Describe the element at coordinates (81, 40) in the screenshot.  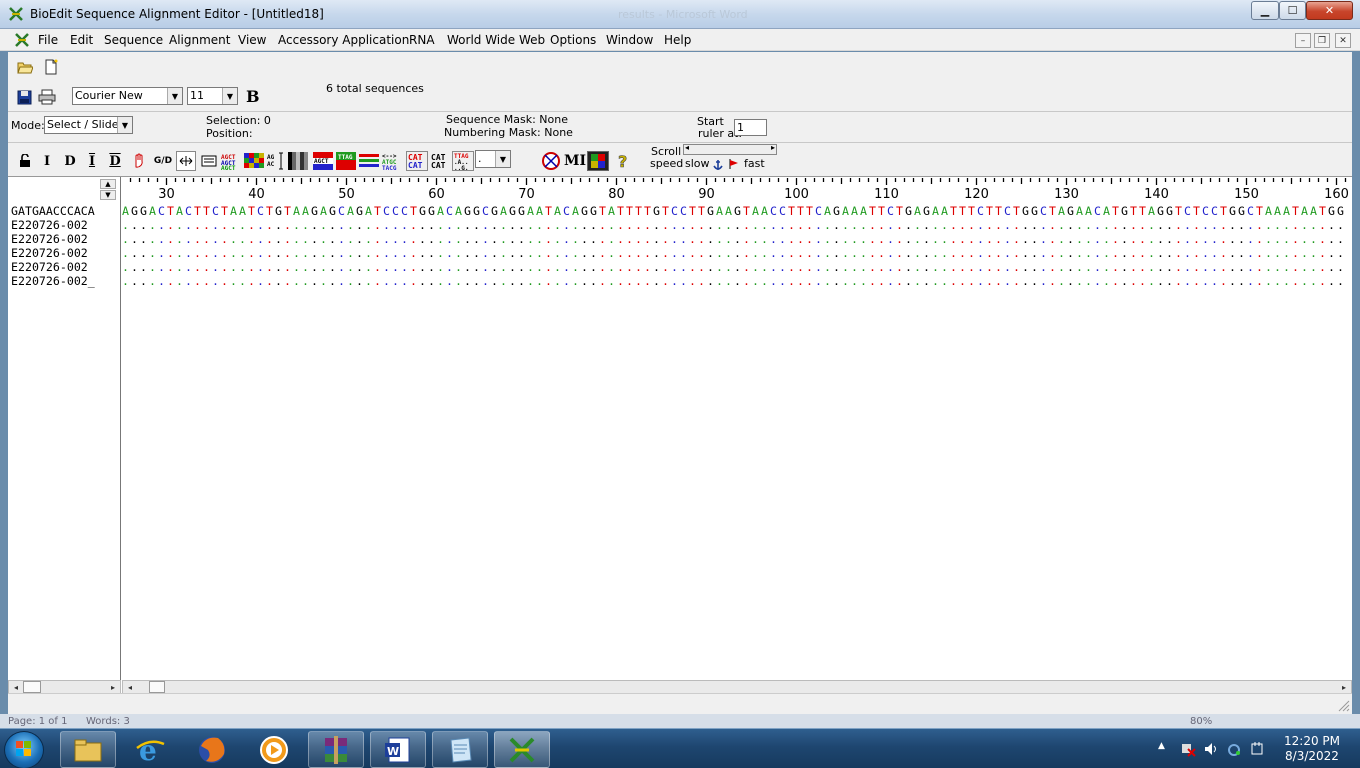
I see `menu-edit: Edit` at that location.